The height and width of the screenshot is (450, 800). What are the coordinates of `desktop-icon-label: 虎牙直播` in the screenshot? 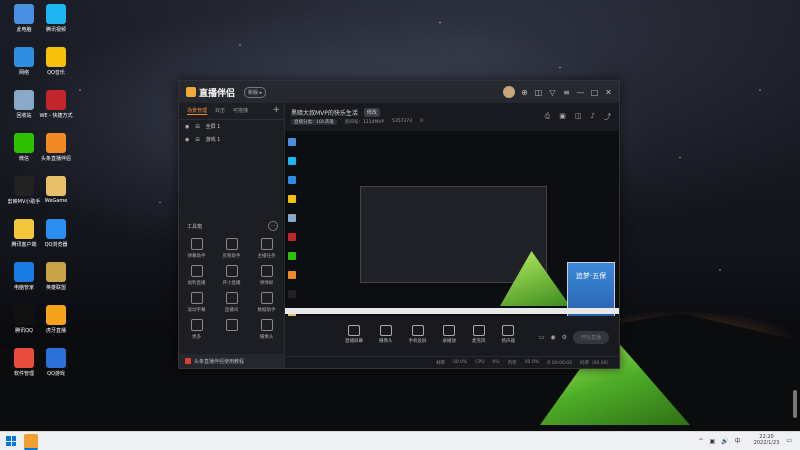 It's located at (55, 331).